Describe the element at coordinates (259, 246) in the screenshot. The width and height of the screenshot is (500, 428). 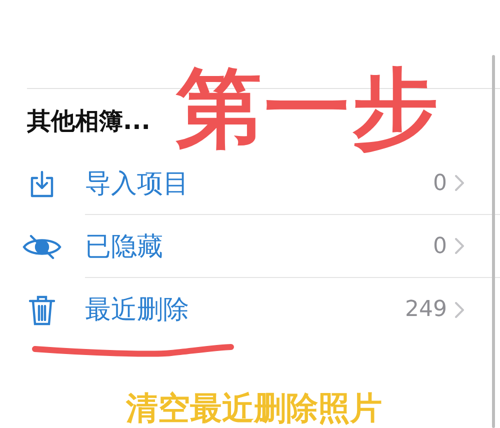
I see `album-link: 已隐藏` at that location.